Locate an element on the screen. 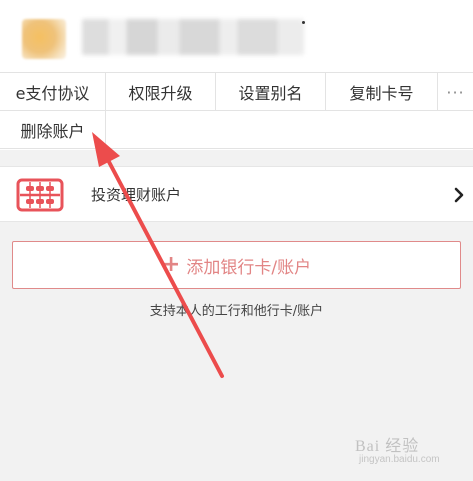 Image resolution: width=473 pixels, height=481 pixels. e-pay-agreement-button: e支付协议 is located at coordinates (53, 92).